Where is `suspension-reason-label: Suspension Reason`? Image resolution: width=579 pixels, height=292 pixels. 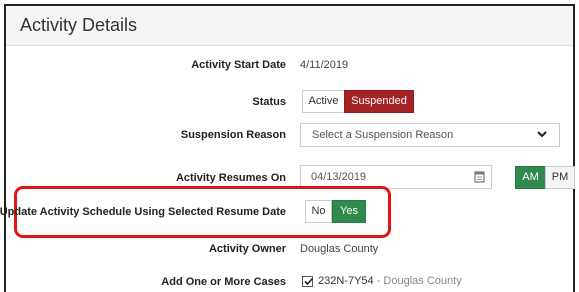 suspension-reason-label: Suspension Reason is located at coordinates (233, 135).